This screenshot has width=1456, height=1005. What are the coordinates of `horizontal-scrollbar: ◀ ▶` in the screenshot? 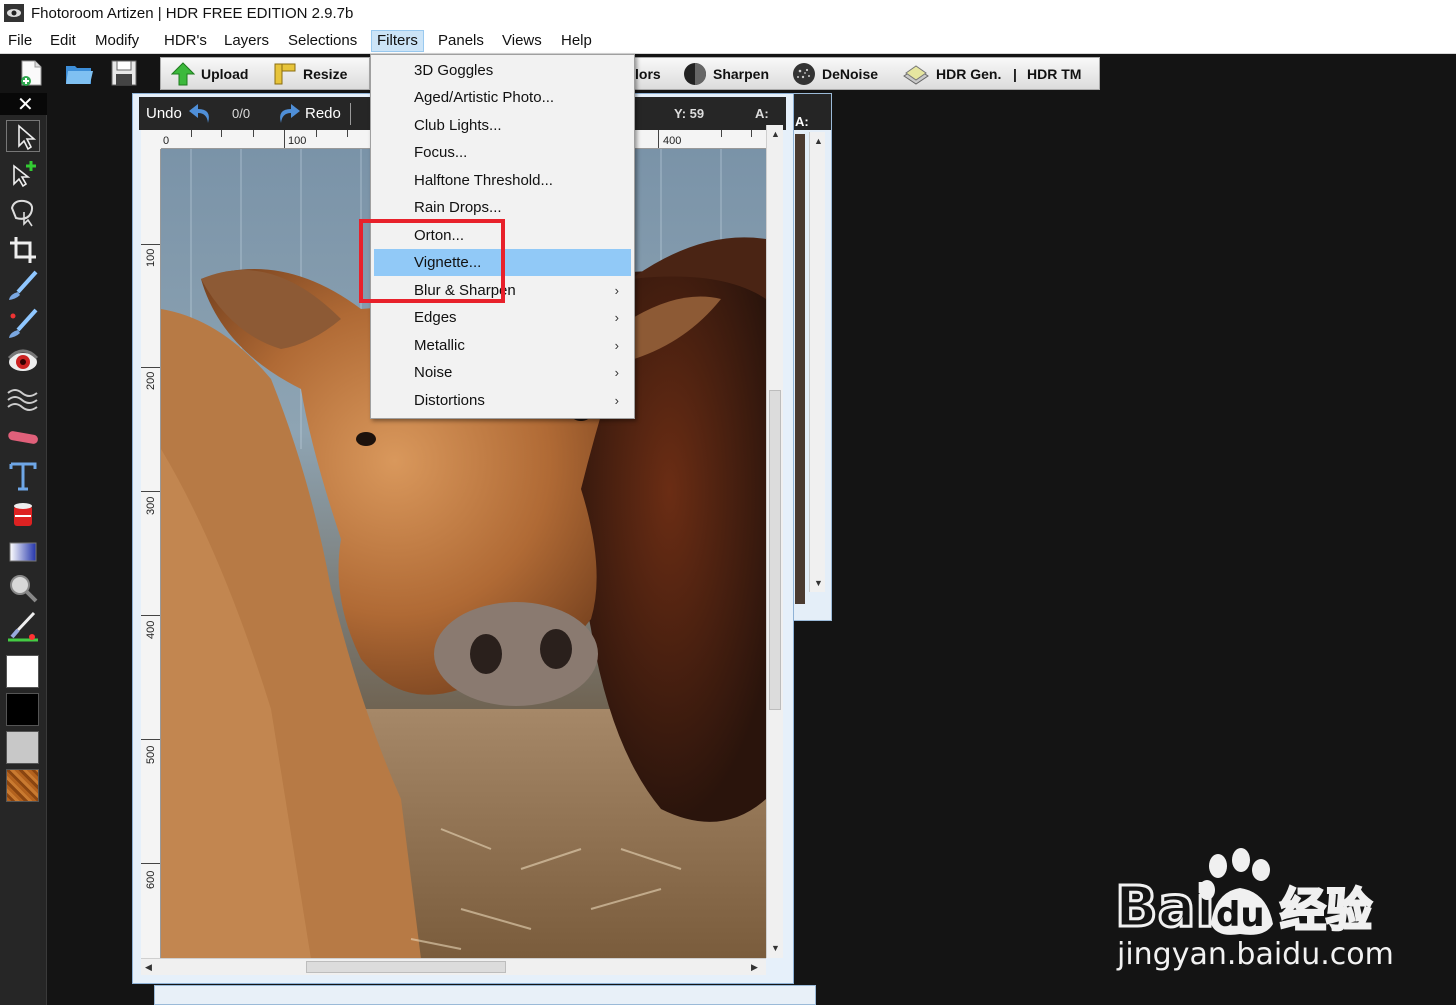 It's located at (453, 966).